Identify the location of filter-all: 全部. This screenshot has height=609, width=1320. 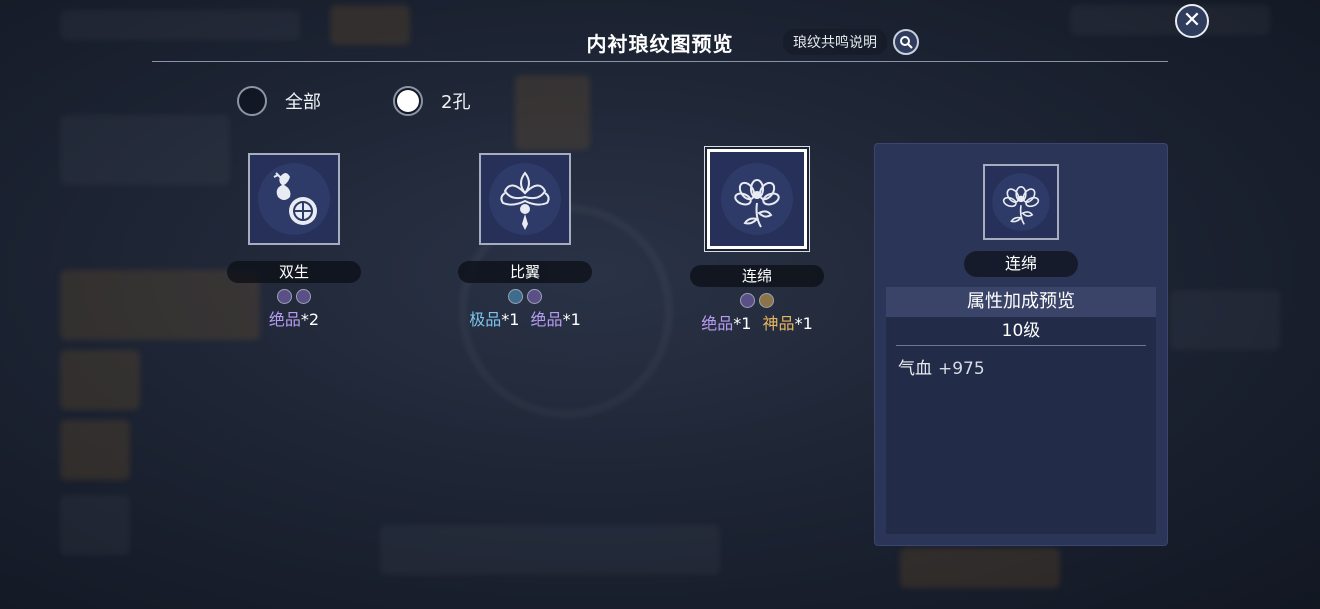
(279, 101).